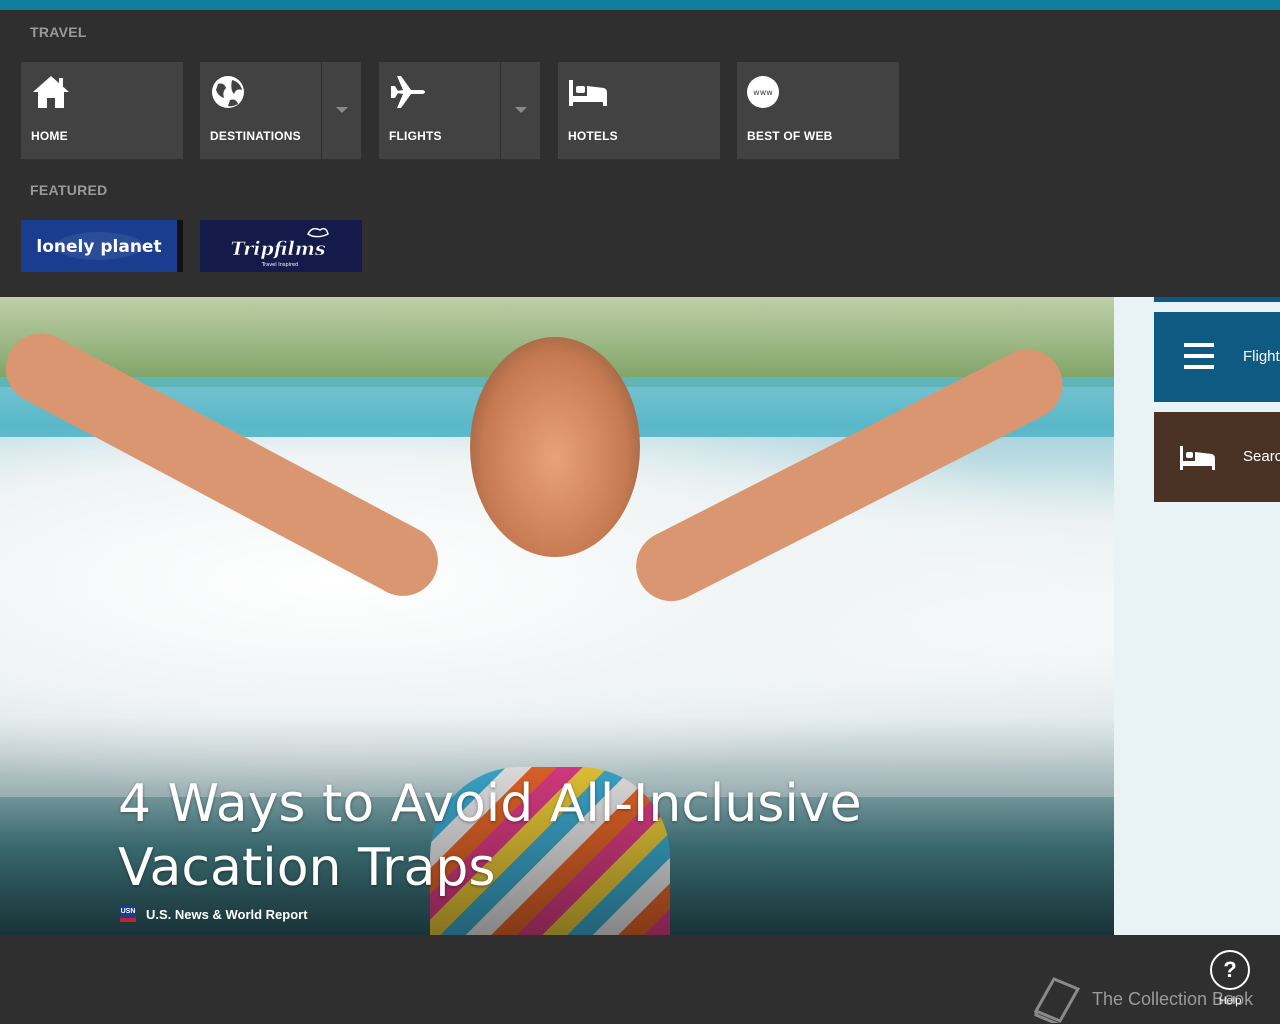 This screenshot has width=1280, height=1024. I want to click on nav-tile-best-of-web: www BEST OF WEB, so click(818, 110).